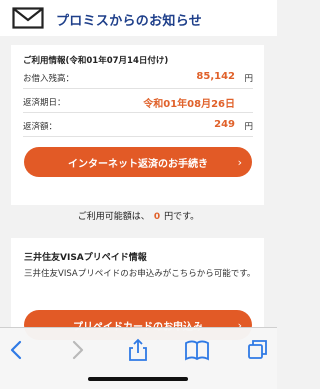 The height and width of the screenshot is (389, 320). I want to click on payment-amount-value: 249, so click(224, 124).